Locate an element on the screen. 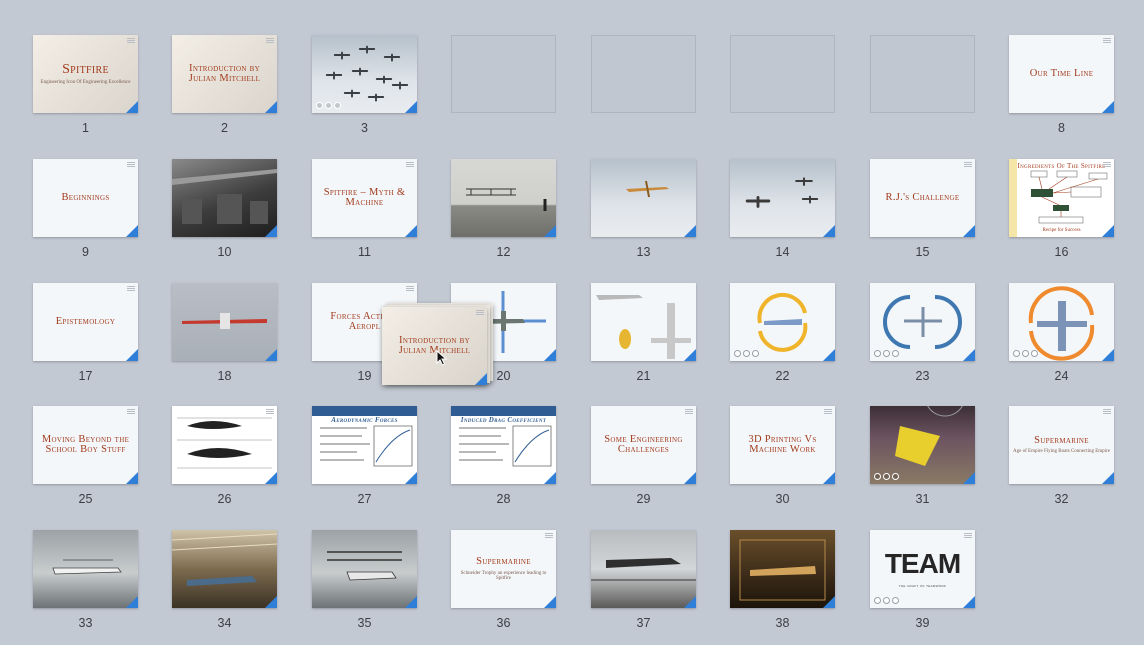 This screenshot has width=1144, height=645. slide-title: R.J.'s Challenge is located at coordinates (922, 197).